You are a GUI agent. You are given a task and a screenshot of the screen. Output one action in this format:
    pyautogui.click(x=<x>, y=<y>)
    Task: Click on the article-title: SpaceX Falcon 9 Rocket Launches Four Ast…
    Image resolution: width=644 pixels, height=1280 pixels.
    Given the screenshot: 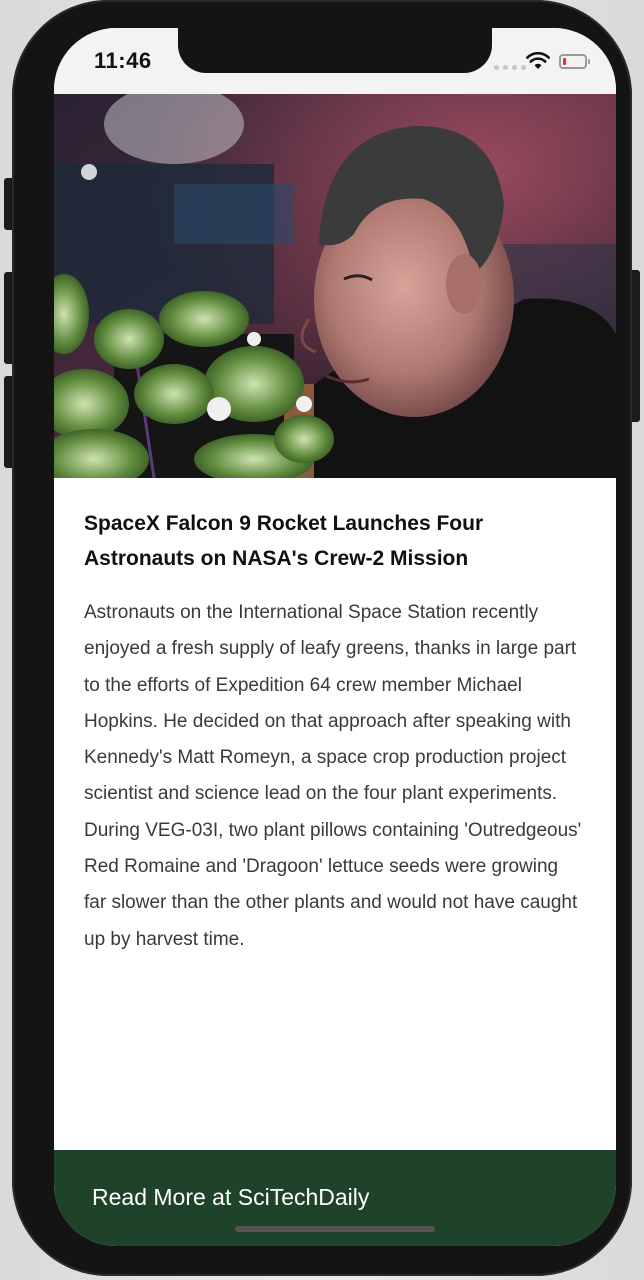 What is the action you would take?
    pyautogui.click(x=284, y=541)
    